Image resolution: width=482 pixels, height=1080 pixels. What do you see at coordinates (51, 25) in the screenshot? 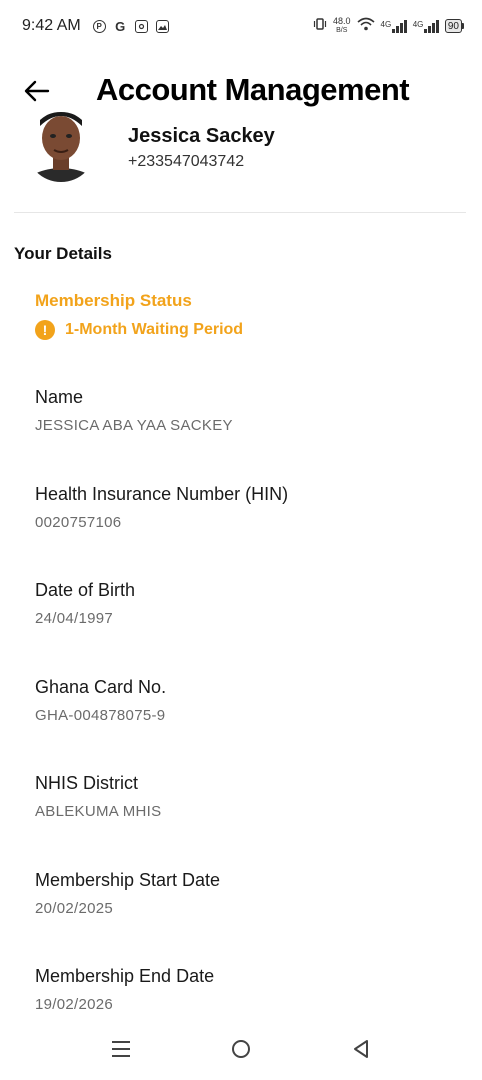
I see `status-time: 9:42 AM` at bounding box center [51, 25].